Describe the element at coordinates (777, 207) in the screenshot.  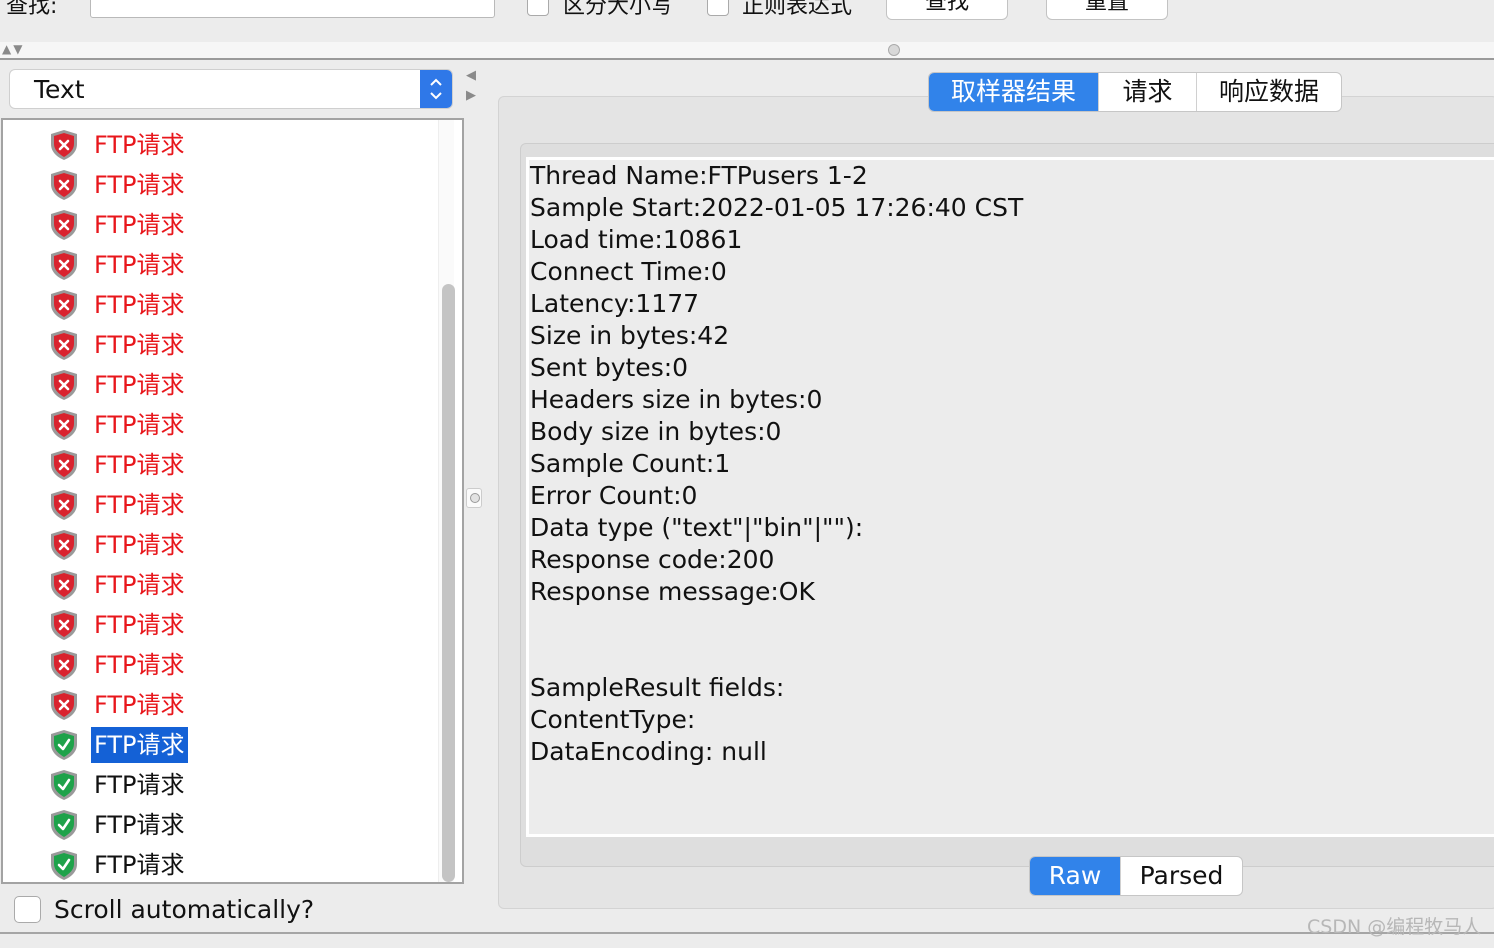
I see `result-sample-start: Sample Start:2022-01-05 17:26:40 CST` at that location.